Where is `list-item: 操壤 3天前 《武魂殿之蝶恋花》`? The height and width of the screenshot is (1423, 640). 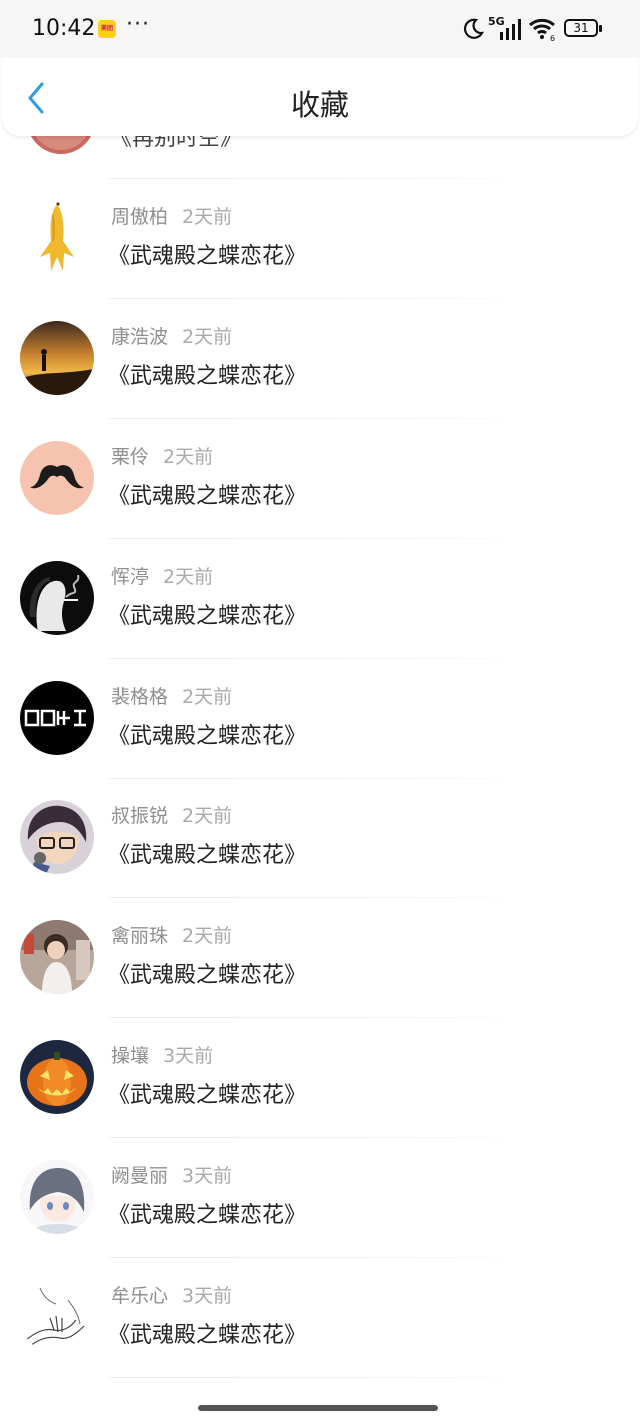
list-item: 操壤 3天前 《武魂殿之蝶恋花》 is located at coordinates (320, 1100).